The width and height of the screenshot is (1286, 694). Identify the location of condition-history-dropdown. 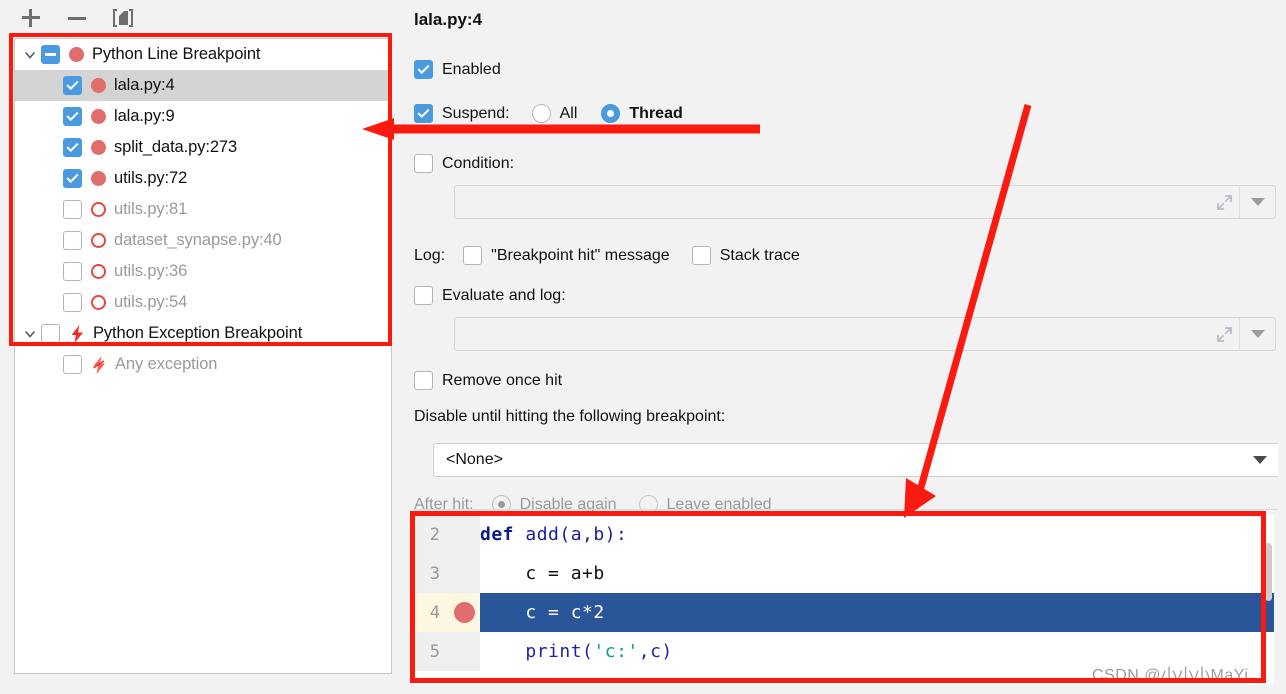
(1257, 202).